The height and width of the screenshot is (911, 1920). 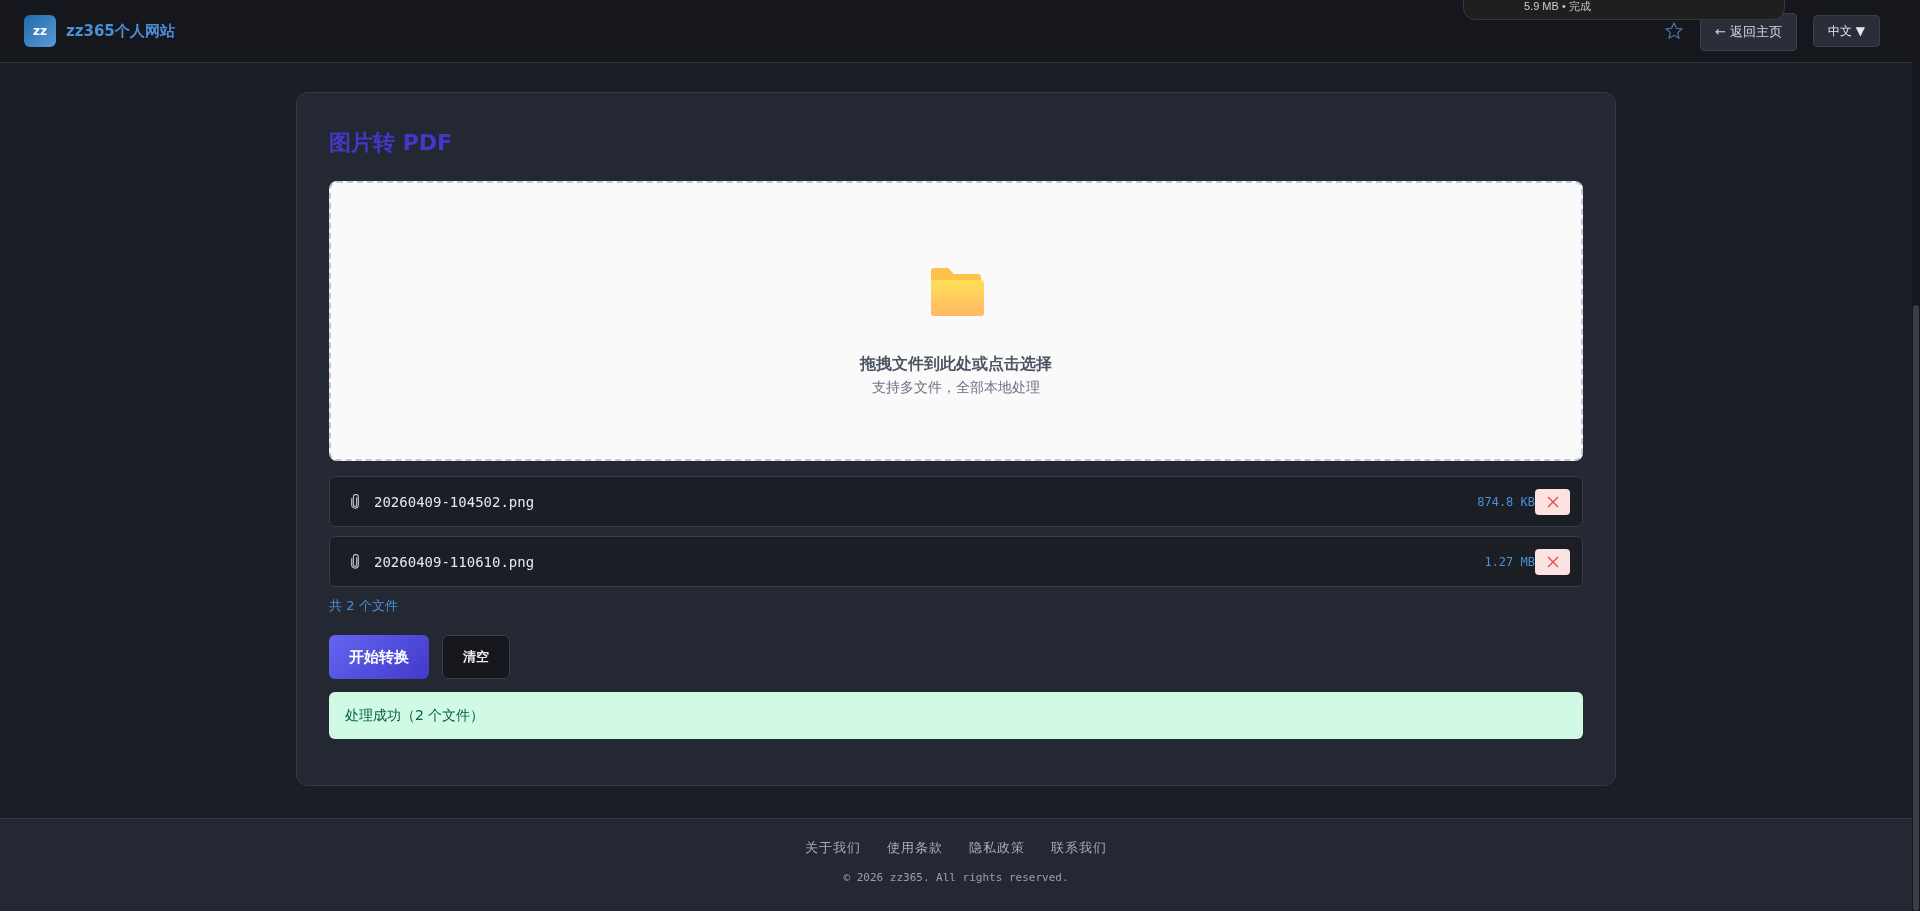 I want to click on star-icon, so click(x=1673, y=31).